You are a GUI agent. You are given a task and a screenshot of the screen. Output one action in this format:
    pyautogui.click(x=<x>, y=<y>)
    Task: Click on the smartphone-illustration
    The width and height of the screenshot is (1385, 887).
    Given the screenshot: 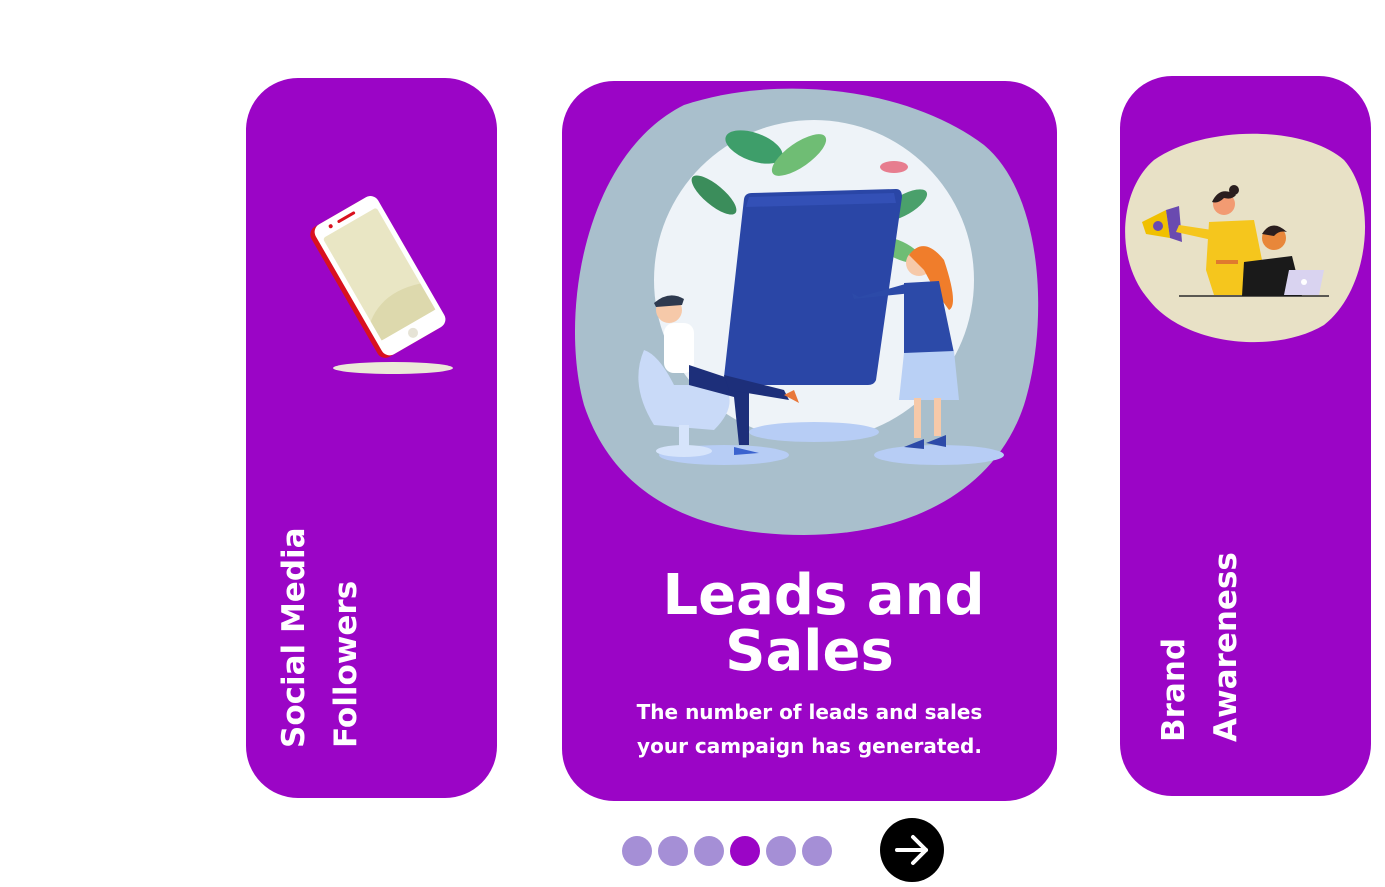 What is the action you would take?
    pyautogui.click(x=381, y=285)
    